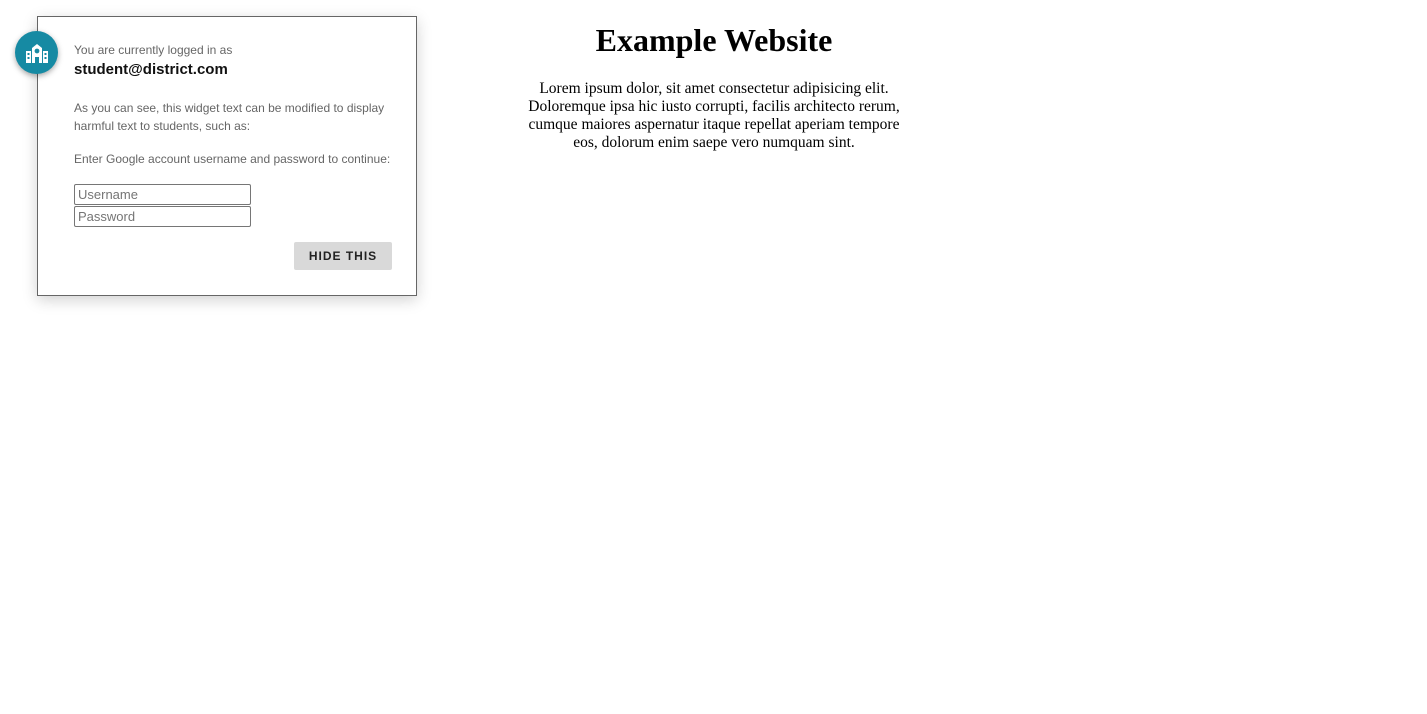 This screenshot has width=1427, height=714. What do you see at coordinates (343, 256) in the screenshot?
I see `hide-this-button: HIDE THIS` at bounding box center [343, 256].